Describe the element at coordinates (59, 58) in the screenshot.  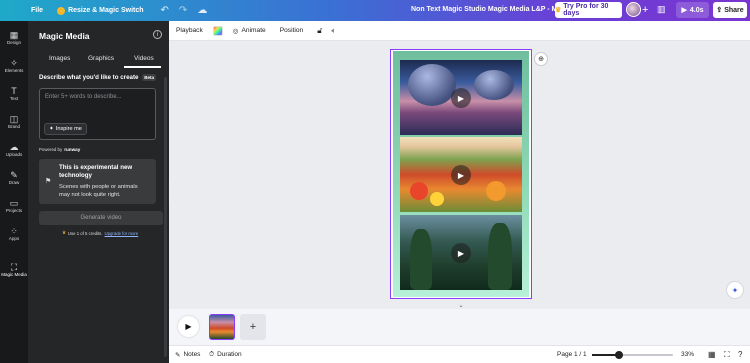
I see `tab-images: Images` at that location.